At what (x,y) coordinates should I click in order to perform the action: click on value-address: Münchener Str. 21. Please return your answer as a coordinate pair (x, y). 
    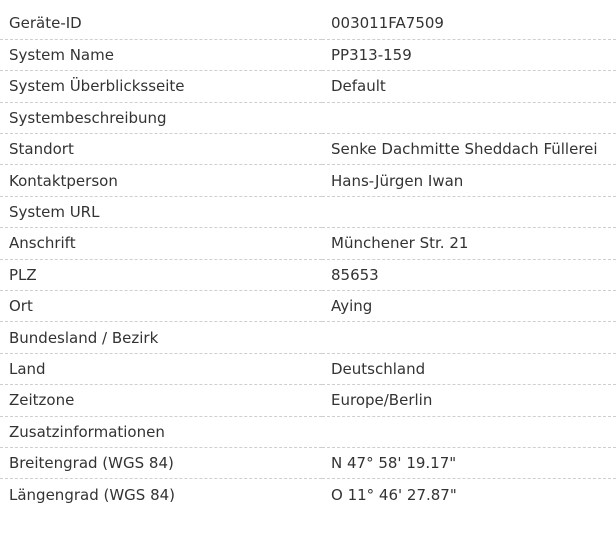
    Looking at the image, I should click on (469, 243).